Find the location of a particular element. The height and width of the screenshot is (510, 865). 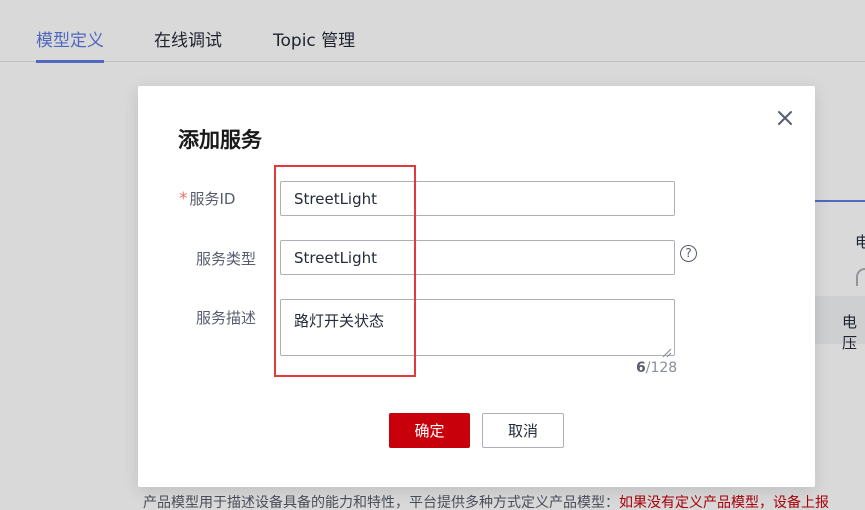

cancel-button: 取消 is located at coordinates (523, 430).